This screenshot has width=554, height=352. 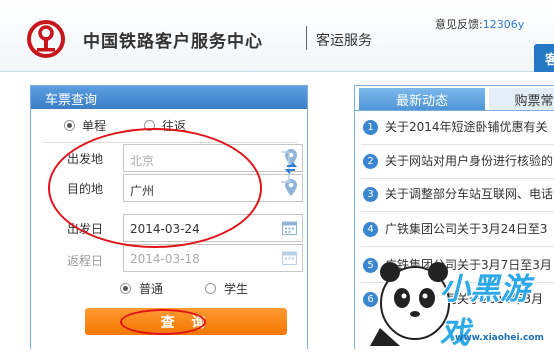 I want to click on ticket-type-student-radio, so click(x=210, y=288).